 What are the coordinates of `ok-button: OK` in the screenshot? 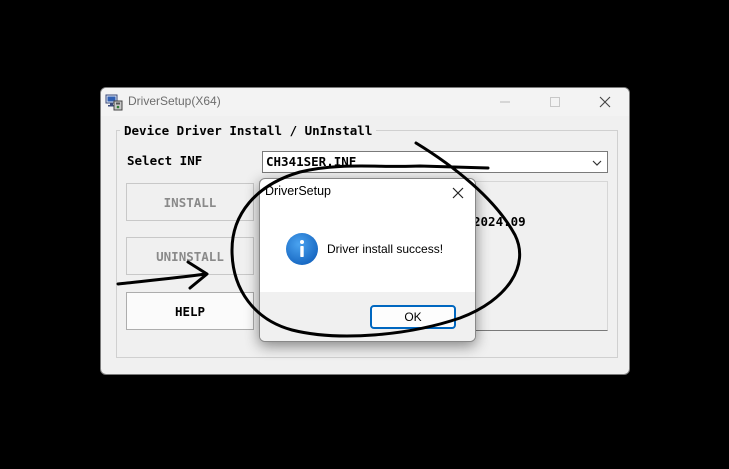 It's located at (413, 317).